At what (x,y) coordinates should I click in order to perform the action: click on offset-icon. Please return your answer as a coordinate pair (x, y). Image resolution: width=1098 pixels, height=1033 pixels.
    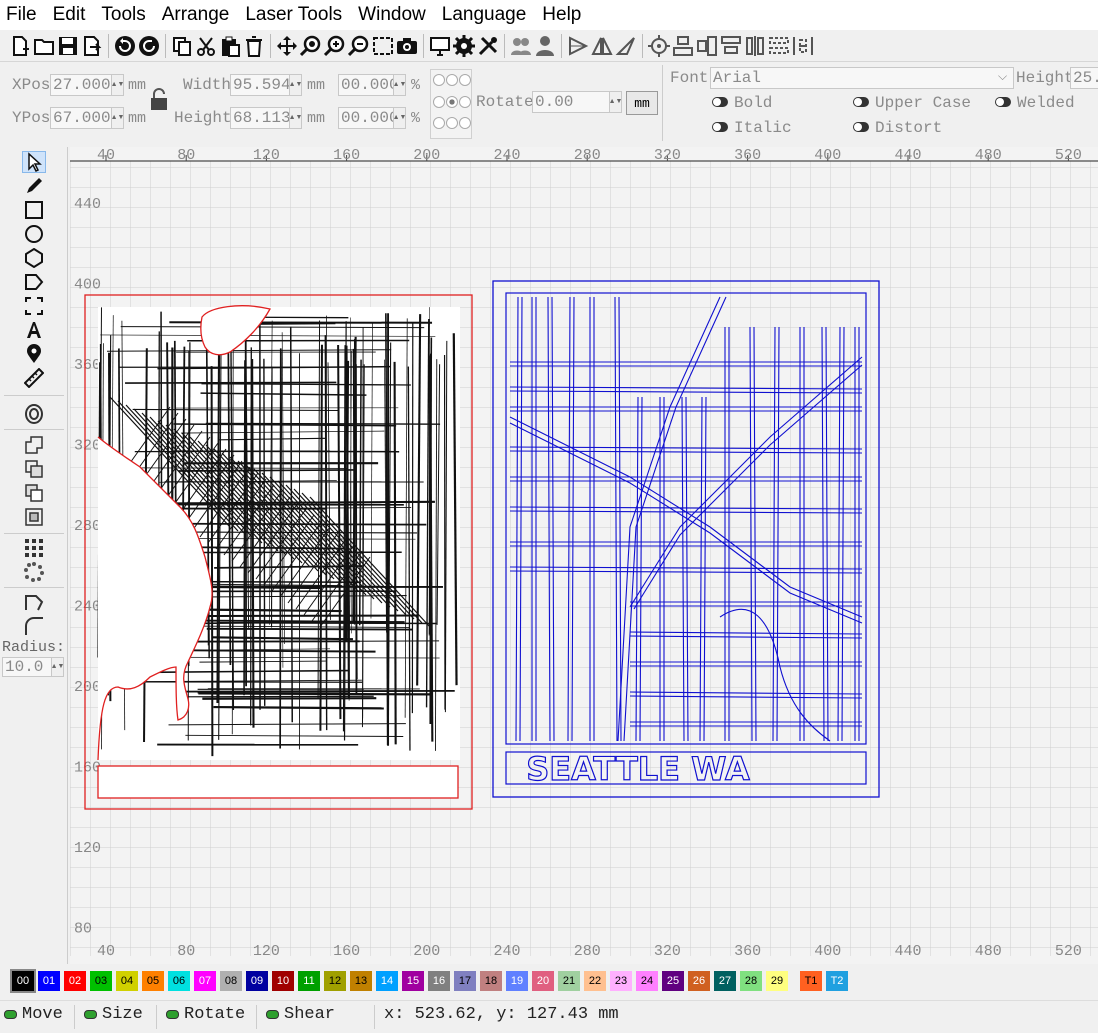
    Looking at the image, I should click on (34, 414).